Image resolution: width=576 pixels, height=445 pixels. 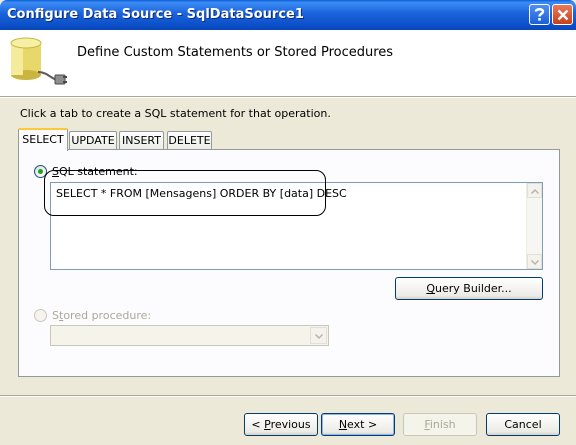 I want to click on stored-procedure-label-rest: ored procedure:, so click(x=107, y=315).